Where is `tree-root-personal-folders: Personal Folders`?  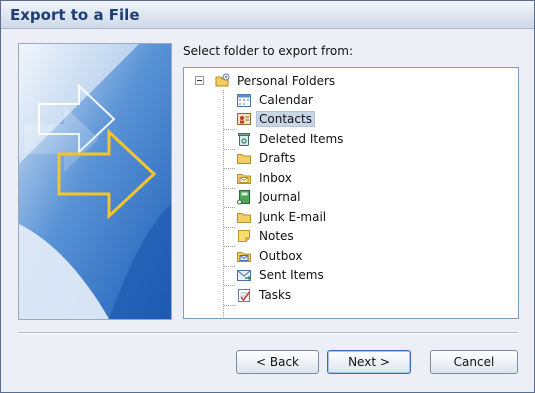 tree-root-personal-folders: Personal Folders is located at coordinates (276, 81).